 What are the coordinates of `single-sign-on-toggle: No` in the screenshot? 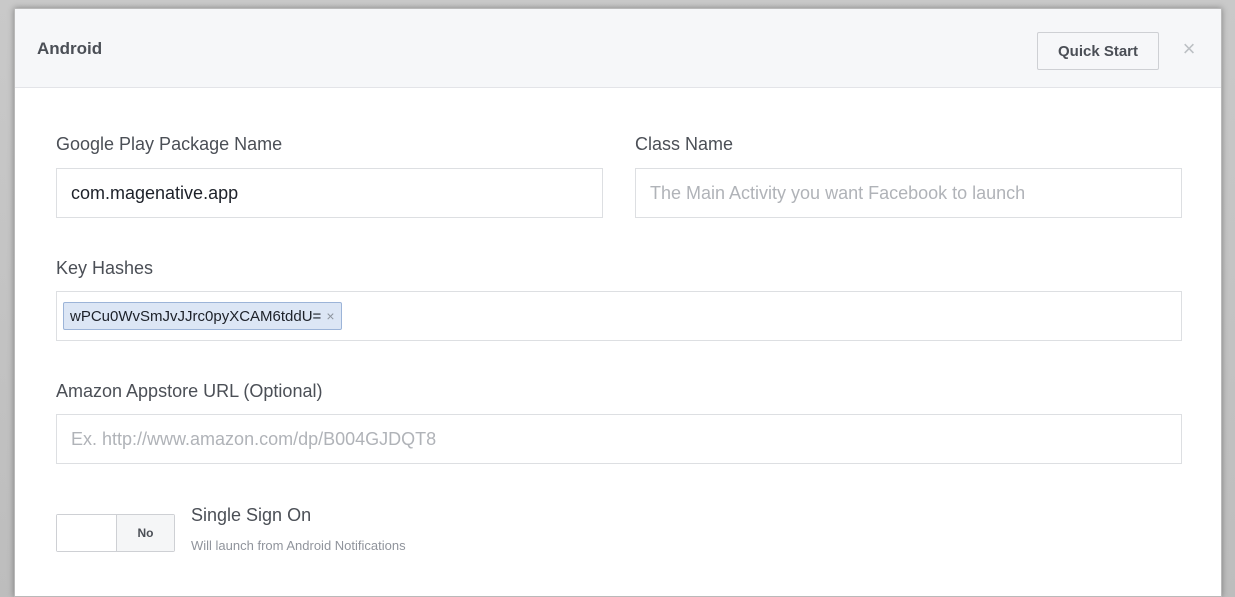 It's located at (115, 533).